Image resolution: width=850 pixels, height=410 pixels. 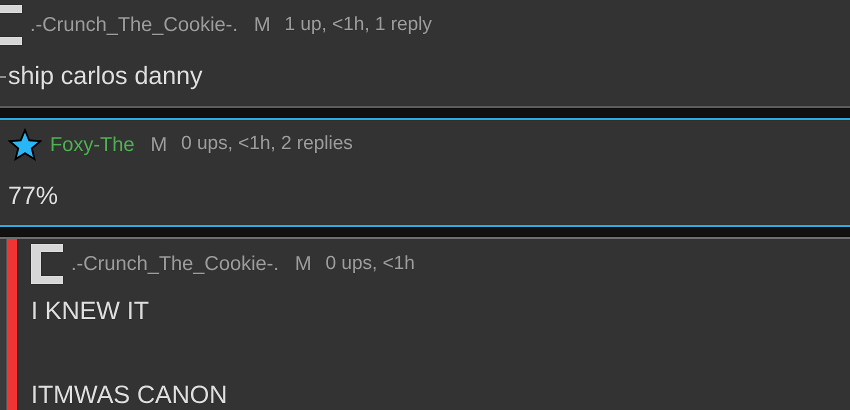 What do you see at coordinates (358, 24) in the screenshot?
I see `comment-meta: 1 up, <1h, 1 reply` at bounding box center [358, 24].